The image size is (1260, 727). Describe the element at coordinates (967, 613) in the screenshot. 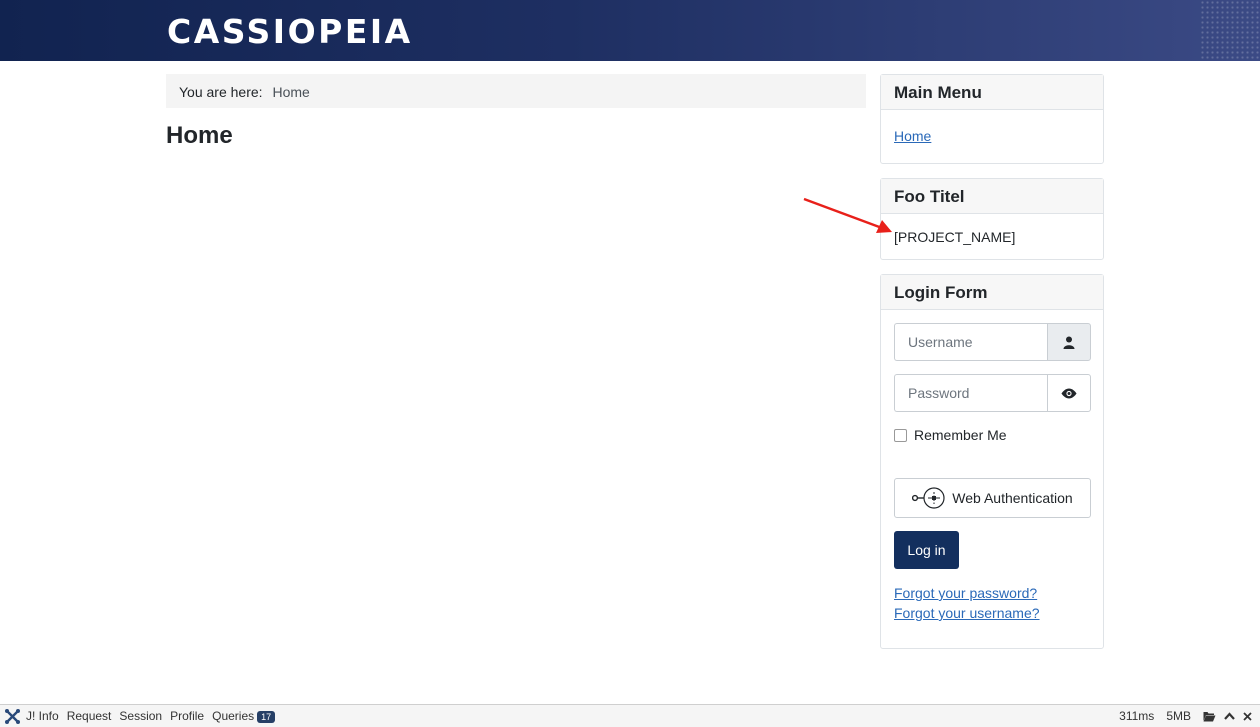

I see `forgot-username-link: Forgot your username?` at that location.